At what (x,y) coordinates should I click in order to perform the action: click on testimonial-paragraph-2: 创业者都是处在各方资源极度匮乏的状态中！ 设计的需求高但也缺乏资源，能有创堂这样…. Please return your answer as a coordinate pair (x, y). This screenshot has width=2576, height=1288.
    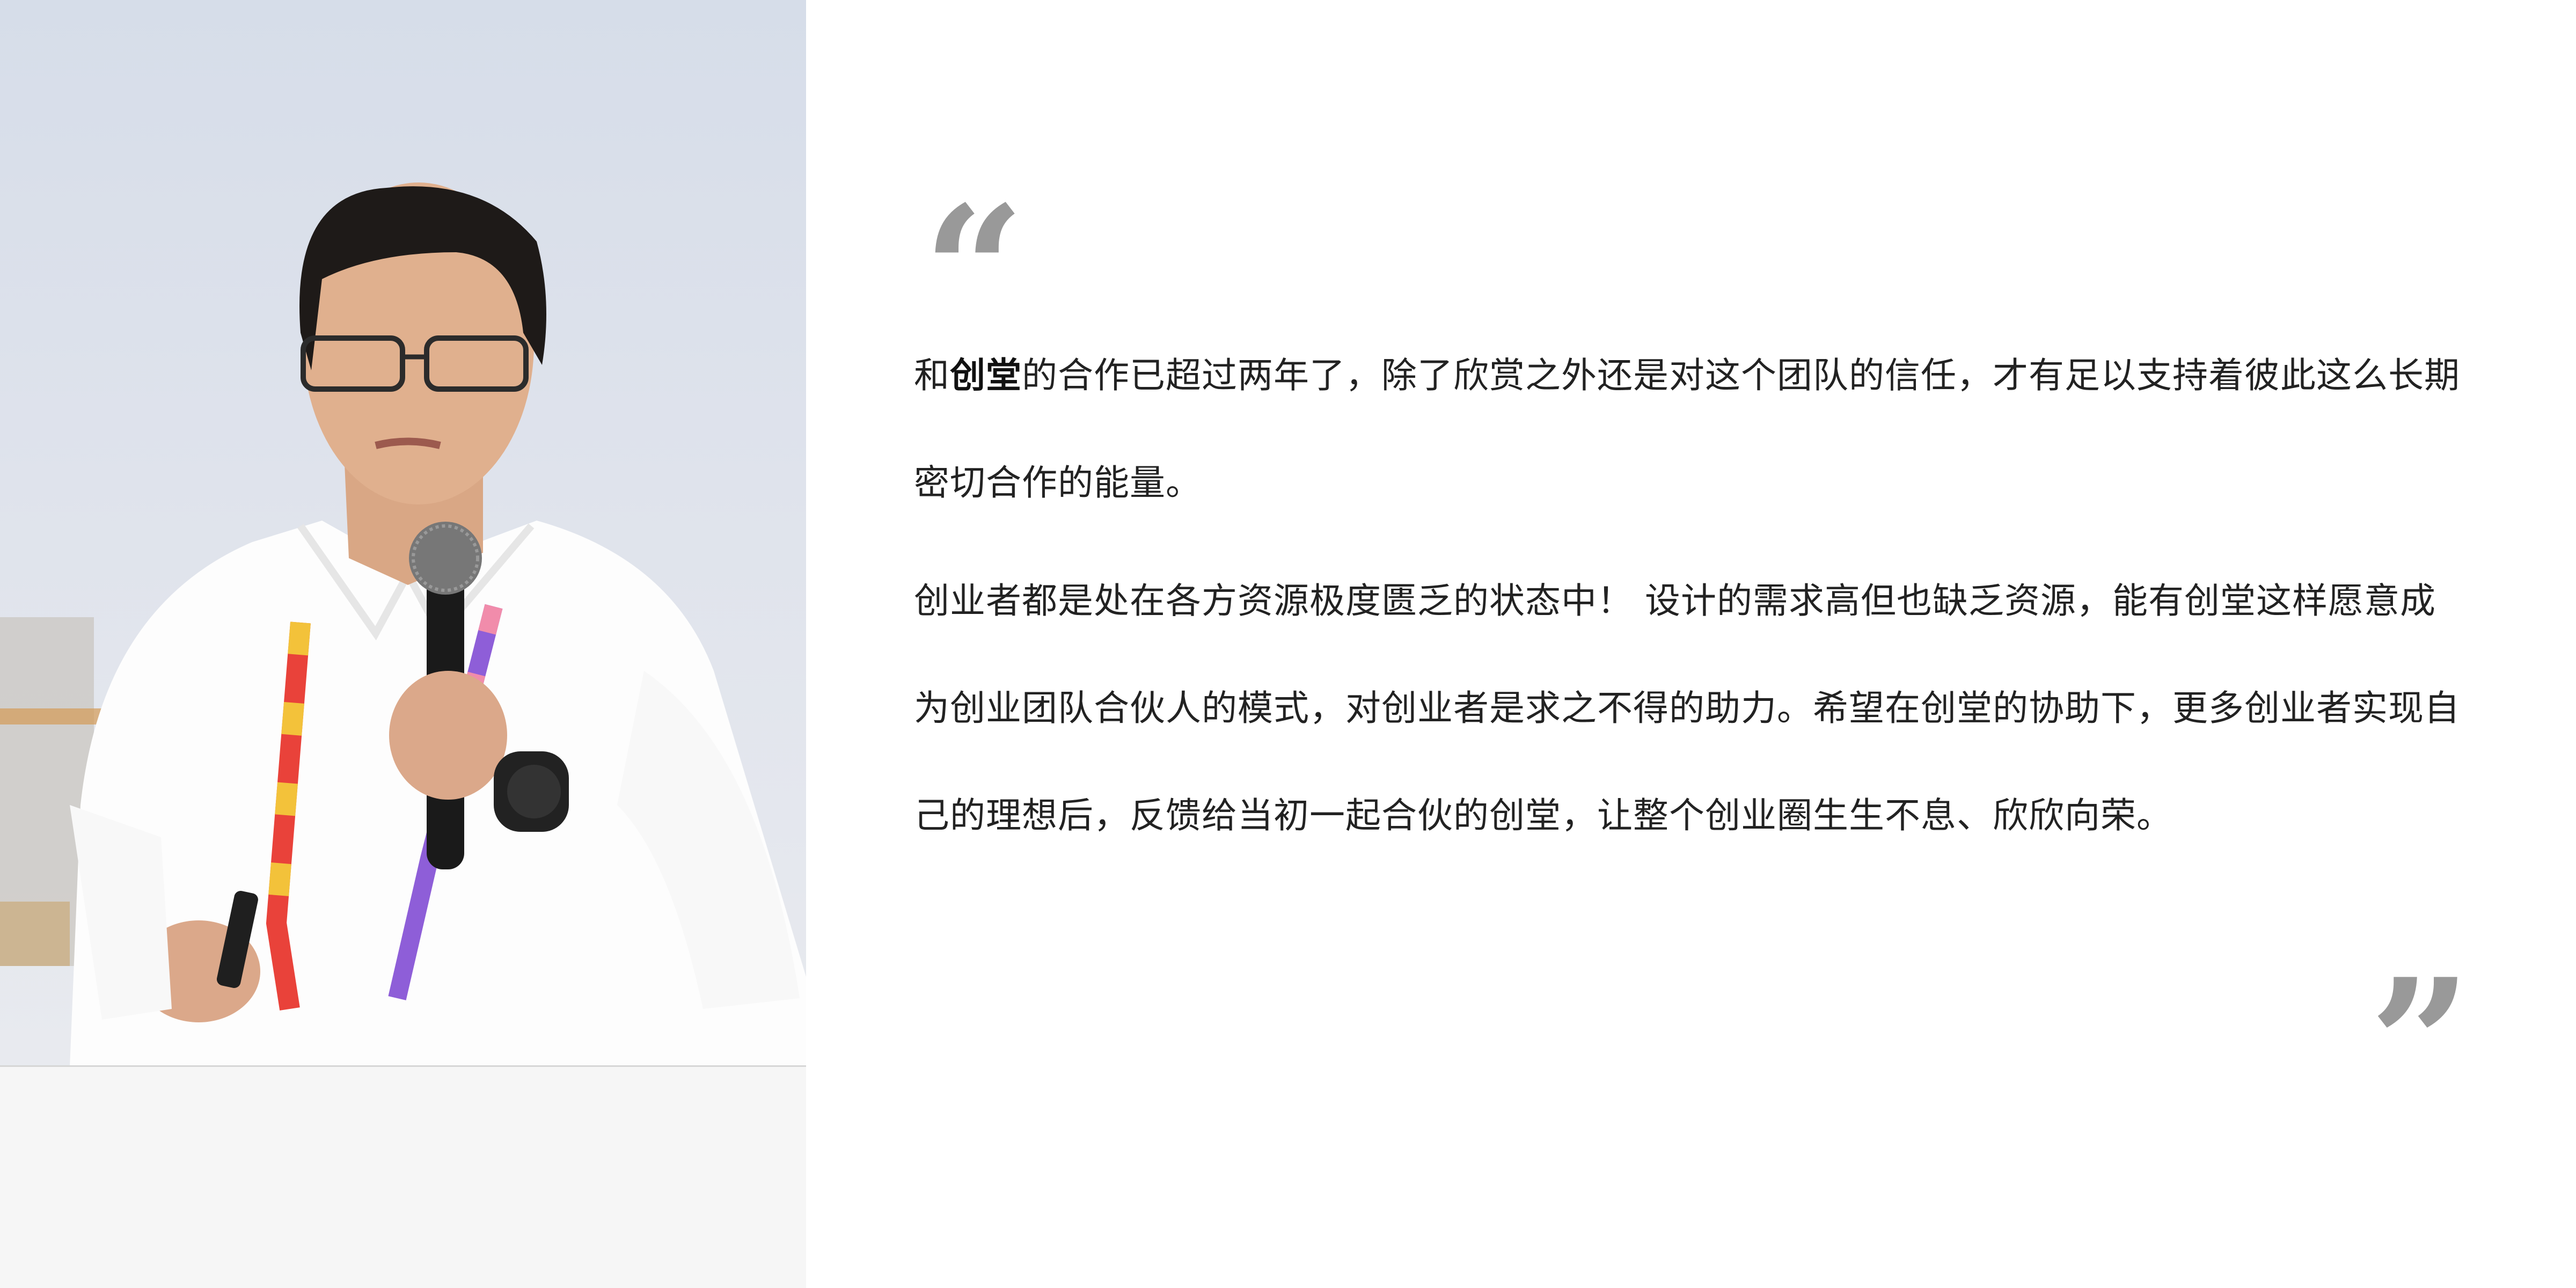
    Looking at the image, I should click on (1687, 708).